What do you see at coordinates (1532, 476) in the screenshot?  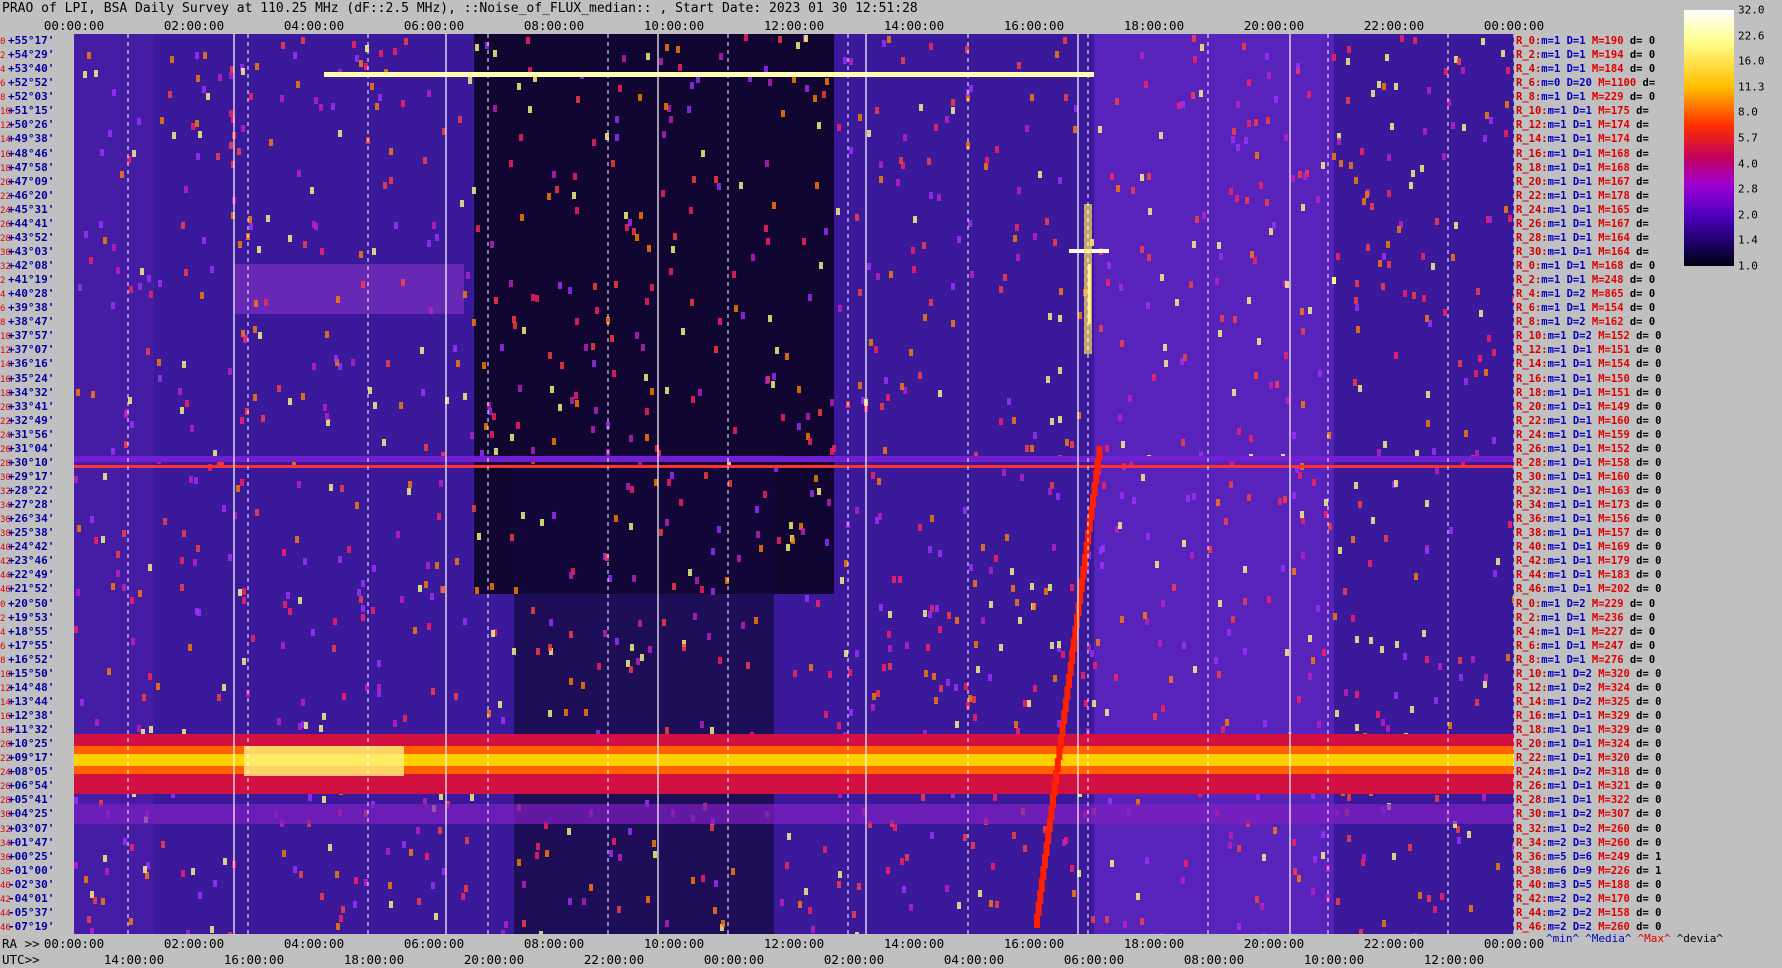 I see `beam-name: R_30:` at bounding box center [1532, 476].